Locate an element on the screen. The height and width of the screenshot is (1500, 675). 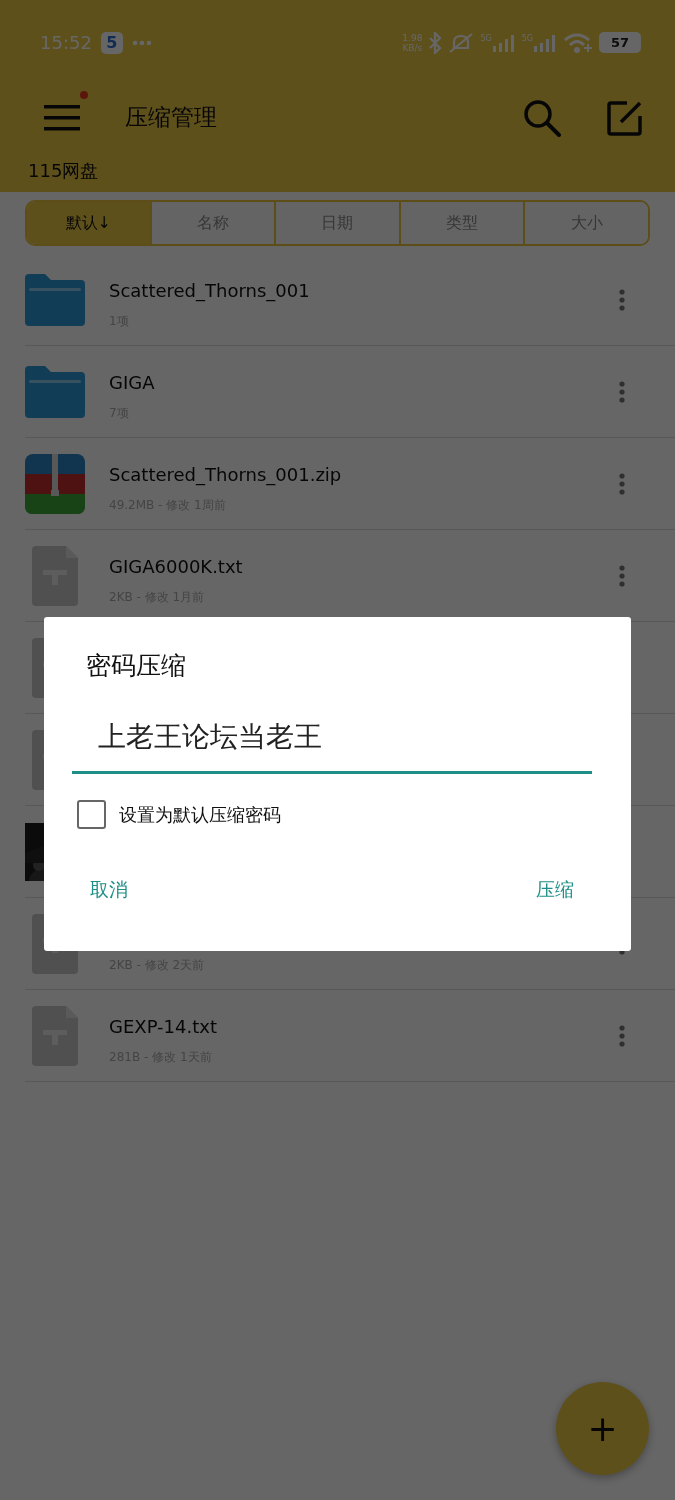
file-name: GIGA6000K.txt is located at coordinates (176, 566).